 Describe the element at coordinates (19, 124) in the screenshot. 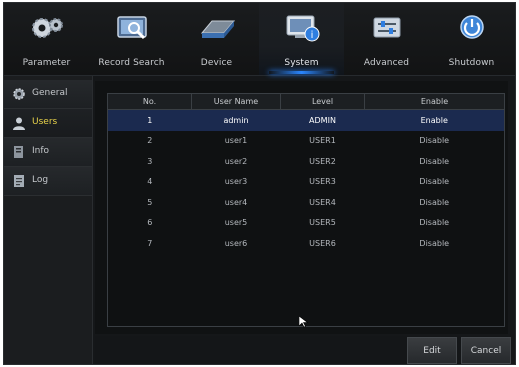

I see `user-icon` at that location.